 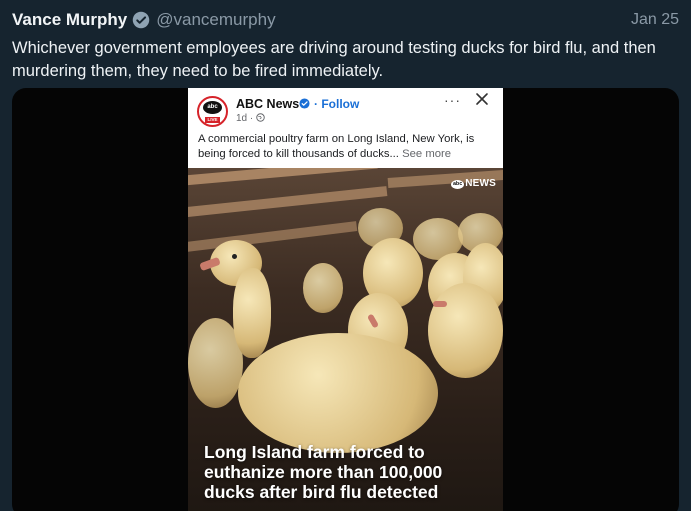 What do you see at coordinates (655, 20) in the screenshot?
I see `tweet-date: Jan 25` at bounding box center [655, 20].